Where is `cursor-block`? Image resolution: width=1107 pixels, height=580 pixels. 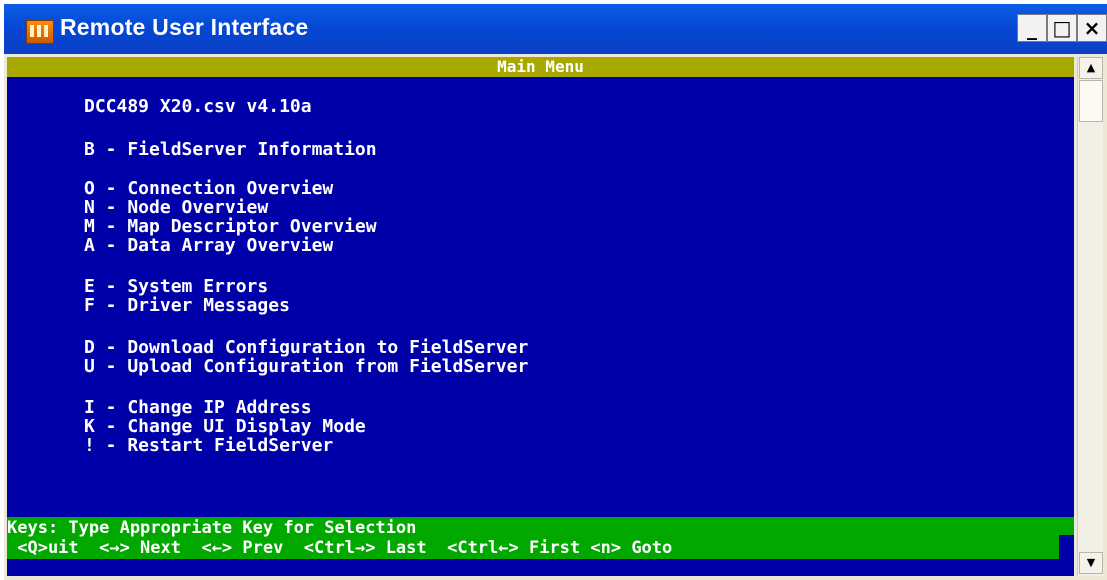
cursor-block is located at coordinates (1066, 547).